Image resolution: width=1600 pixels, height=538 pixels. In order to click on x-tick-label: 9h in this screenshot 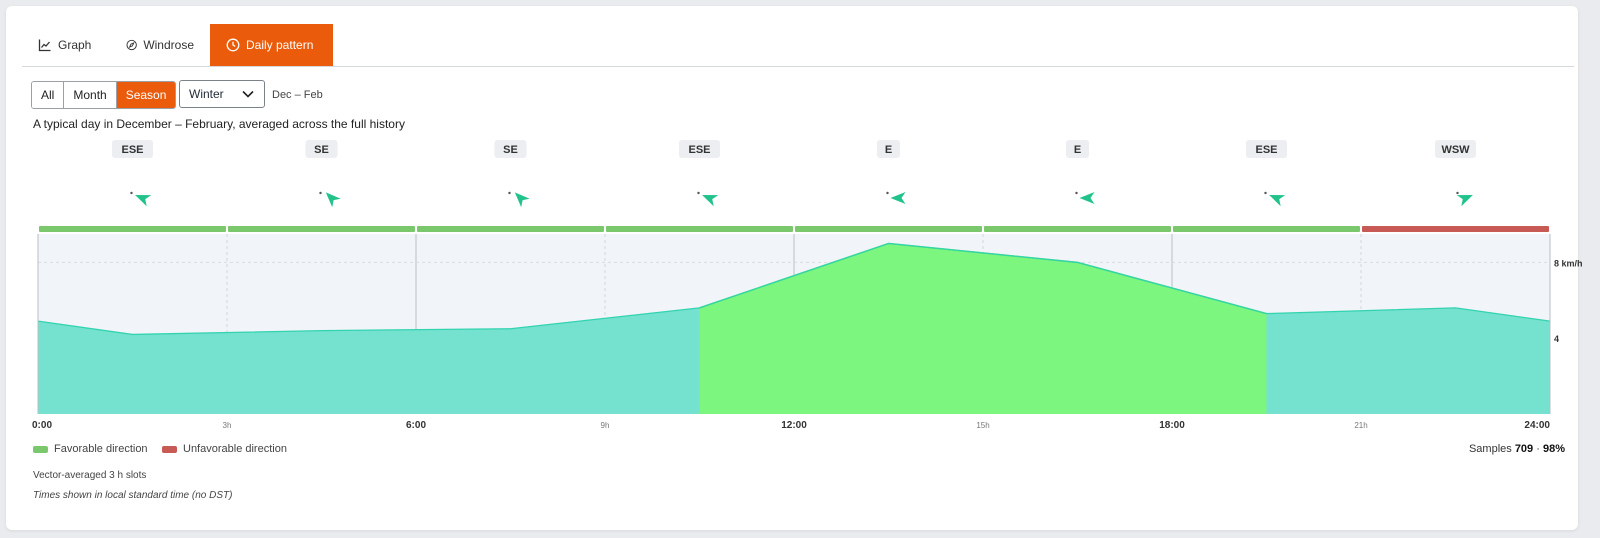, I will do `click(605, 425)`.